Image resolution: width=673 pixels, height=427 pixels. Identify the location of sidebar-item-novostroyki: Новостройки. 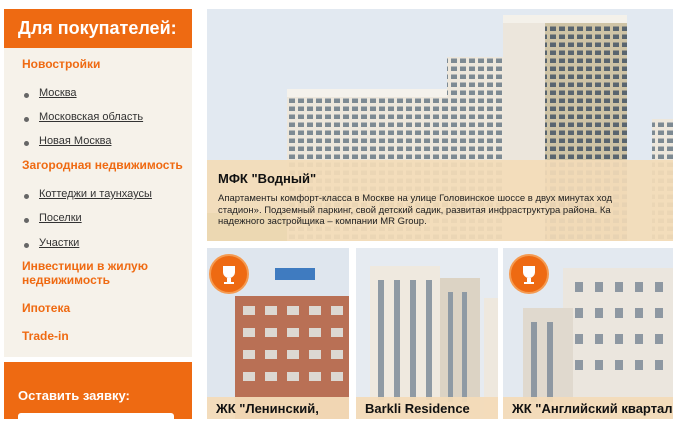
(61, 64).